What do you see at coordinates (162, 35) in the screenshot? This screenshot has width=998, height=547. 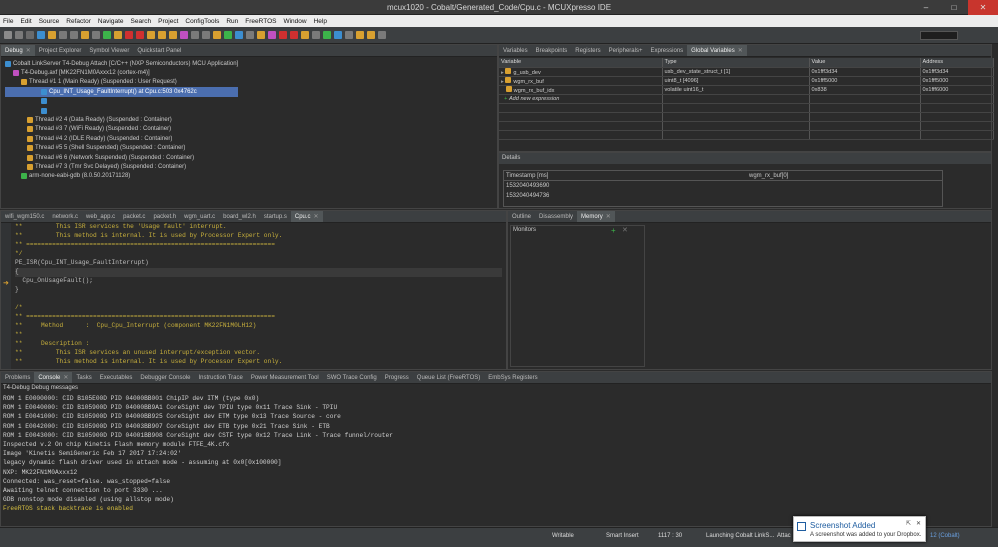 I see `step-over-icon` at bounding box center [162, 35].